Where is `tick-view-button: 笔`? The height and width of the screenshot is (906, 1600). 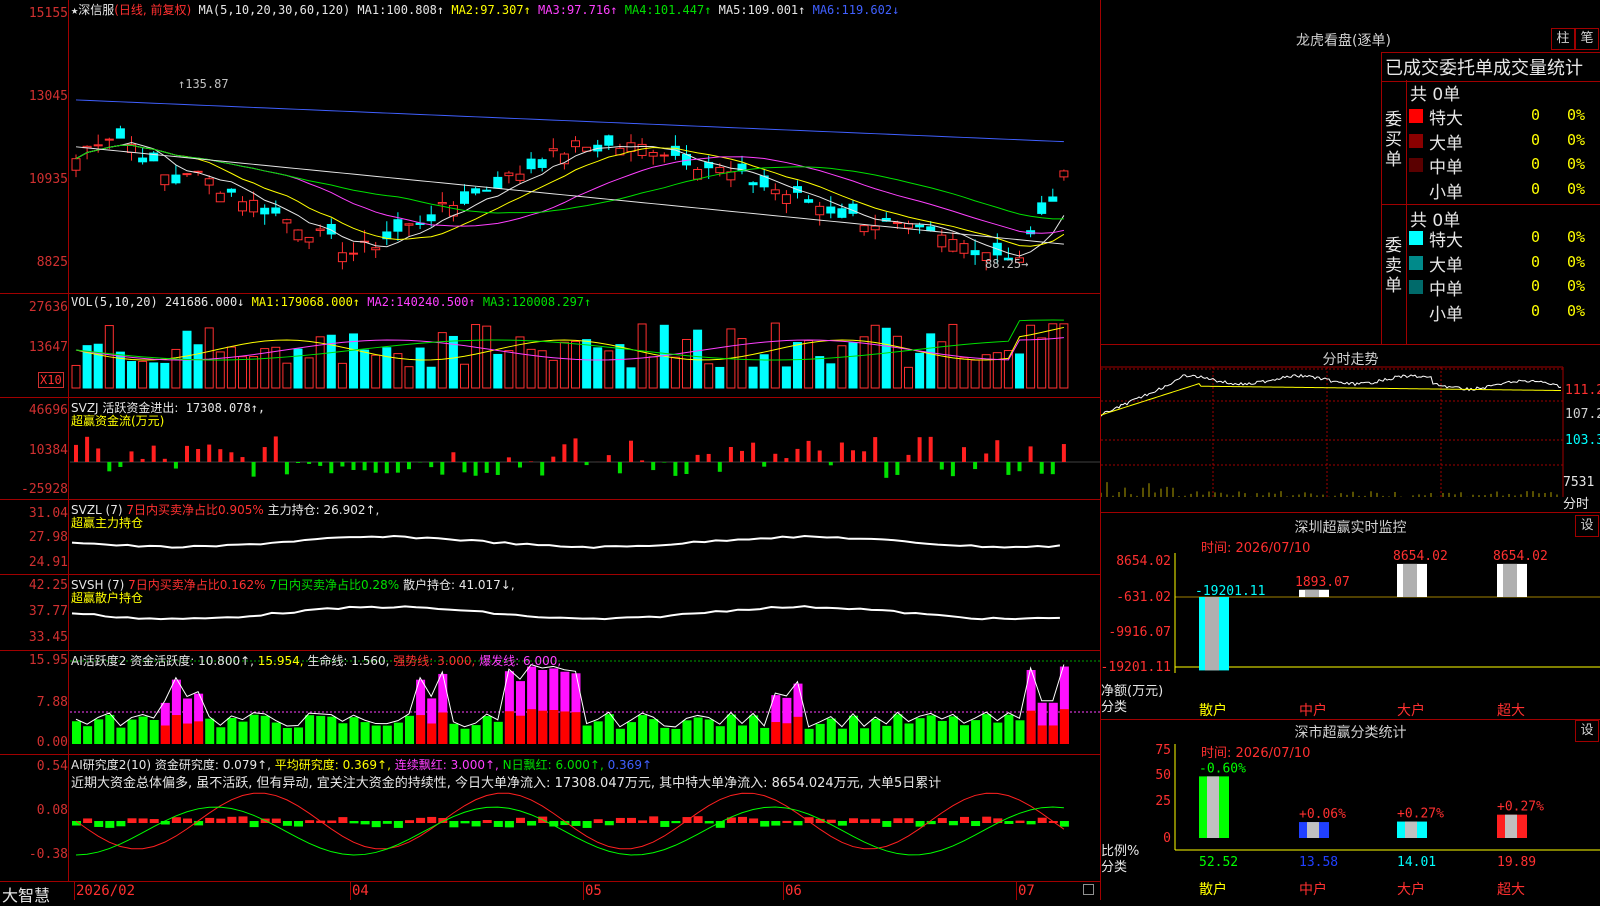 tick-view-button: 笔 is located at coordinates (1587, 39).